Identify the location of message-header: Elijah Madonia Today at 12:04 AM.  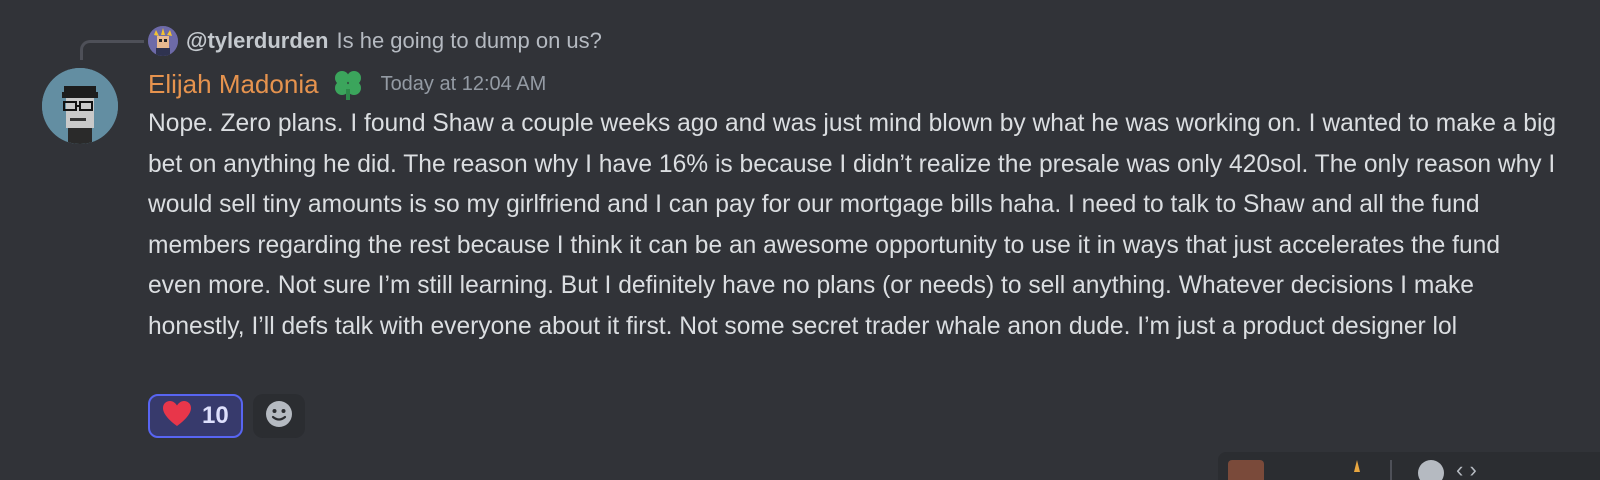
(347, 84).